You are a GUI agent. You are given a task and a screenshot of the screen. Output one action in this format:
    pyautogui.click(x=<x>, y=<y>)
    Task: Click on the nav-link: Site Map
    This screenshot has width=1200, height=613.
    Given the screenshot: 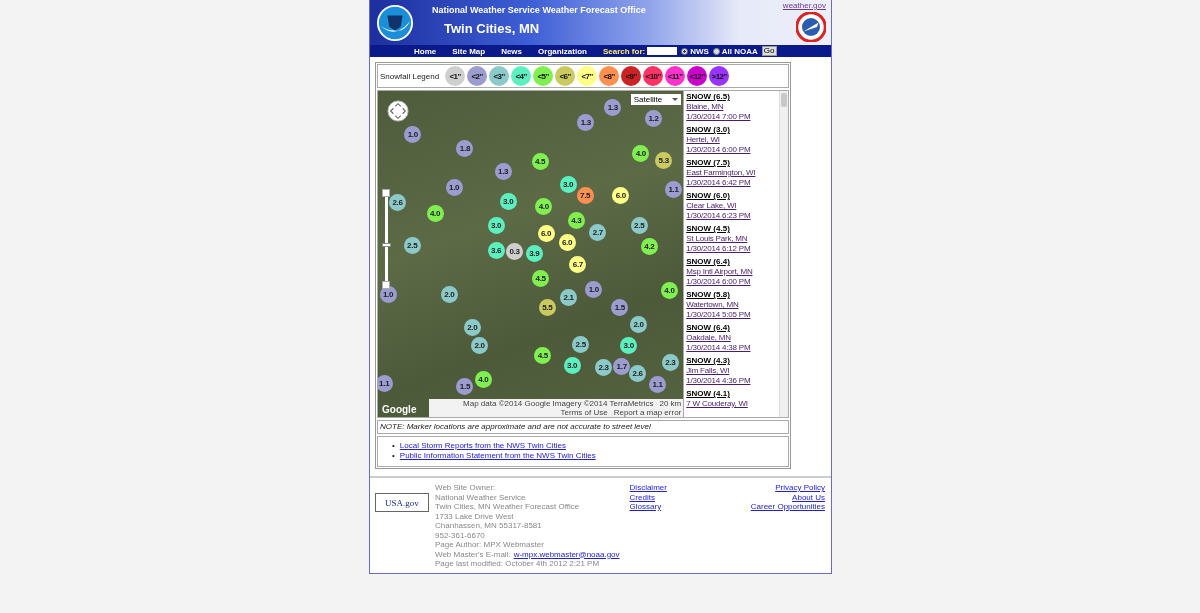 What is the action you would take?
    pyautogui.click(x=469, y=51)
    